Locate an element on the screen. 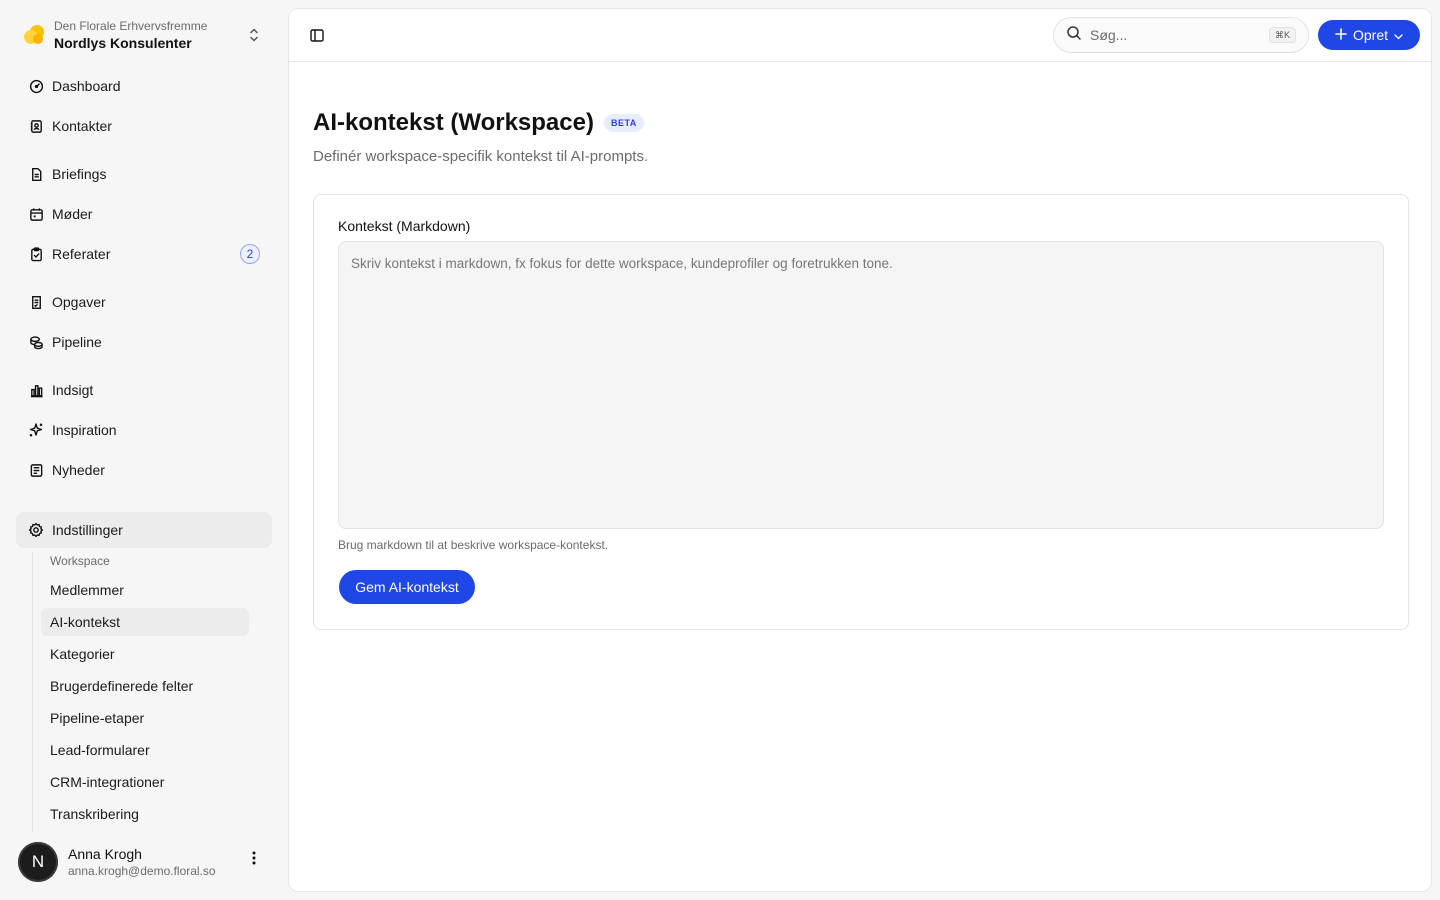 This screenshot has width=1440, height=900. sidebar-item-label: Nyheder is located at coordinates (78, 470).